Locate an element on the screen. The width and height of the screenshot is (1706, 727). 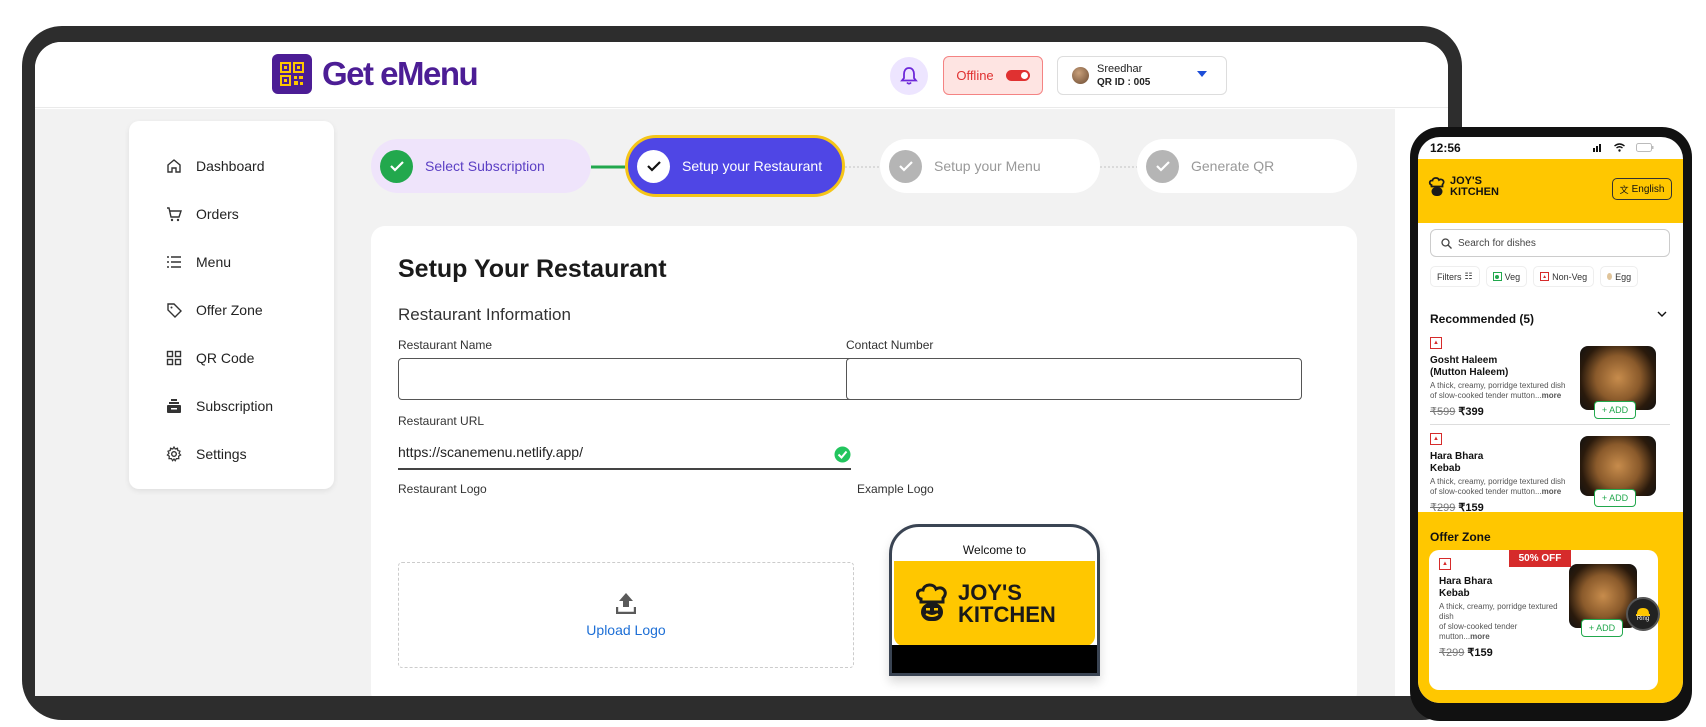
phone-header: JOY'S KITCHEN 文 English is located at coordinates (1550, 191).